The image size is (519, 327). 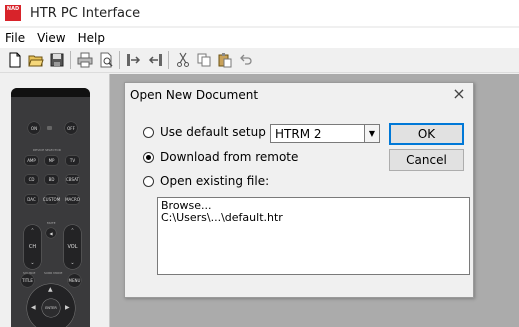 I want to click on menu-view: View, so click(x=52, y=38).